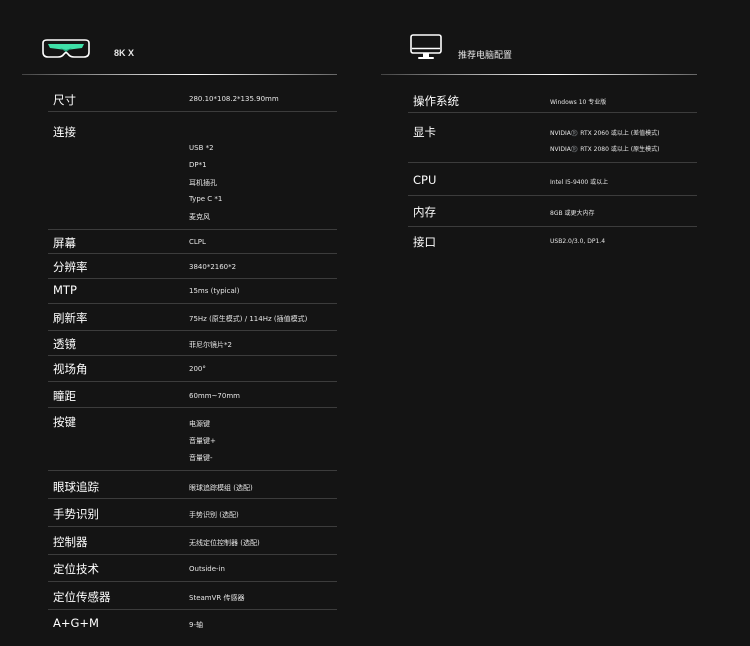 This screenshot has width=750, height=646. Describe the element at coordinates (214, 515) in the screenshot. I see `spec-value: 手势识别 (选配)` at that location.